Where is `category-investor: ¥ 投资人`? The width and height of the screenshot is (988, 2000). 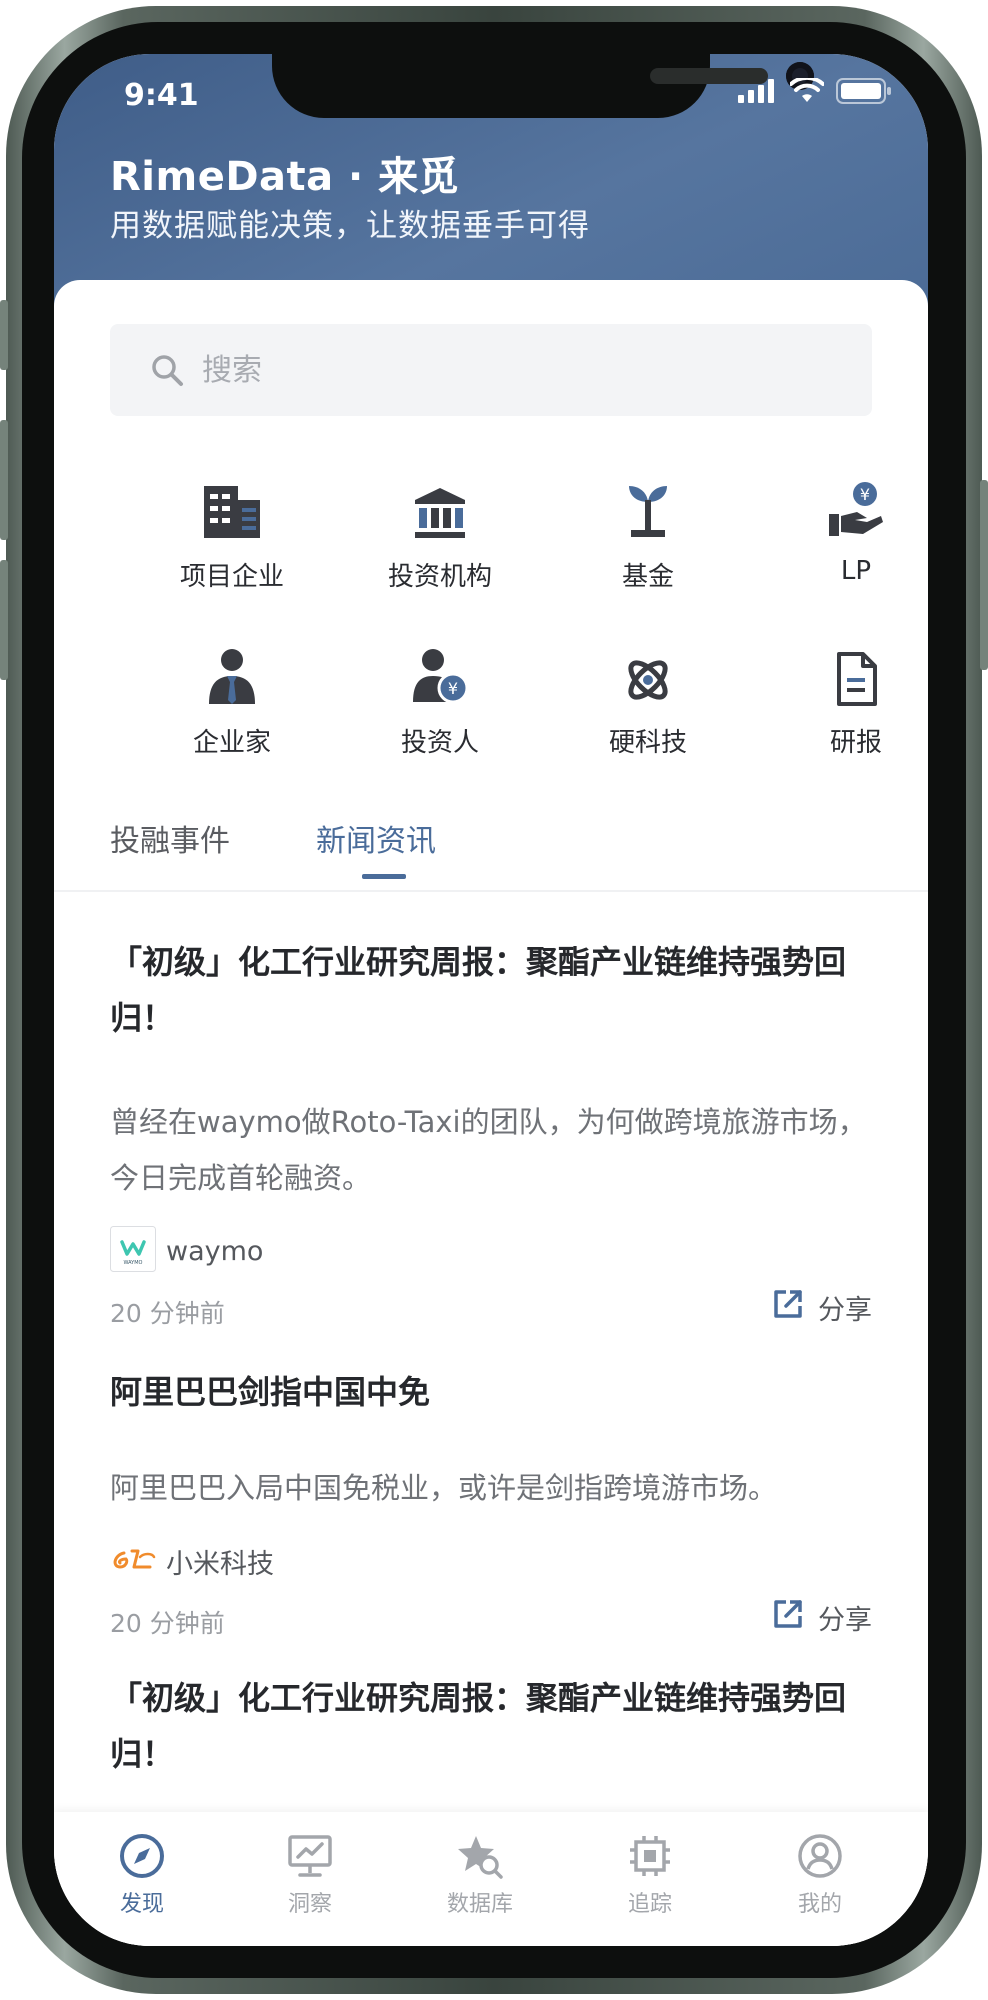 category-investor: ¥ 投资人 is located at coordinates (440, 701).